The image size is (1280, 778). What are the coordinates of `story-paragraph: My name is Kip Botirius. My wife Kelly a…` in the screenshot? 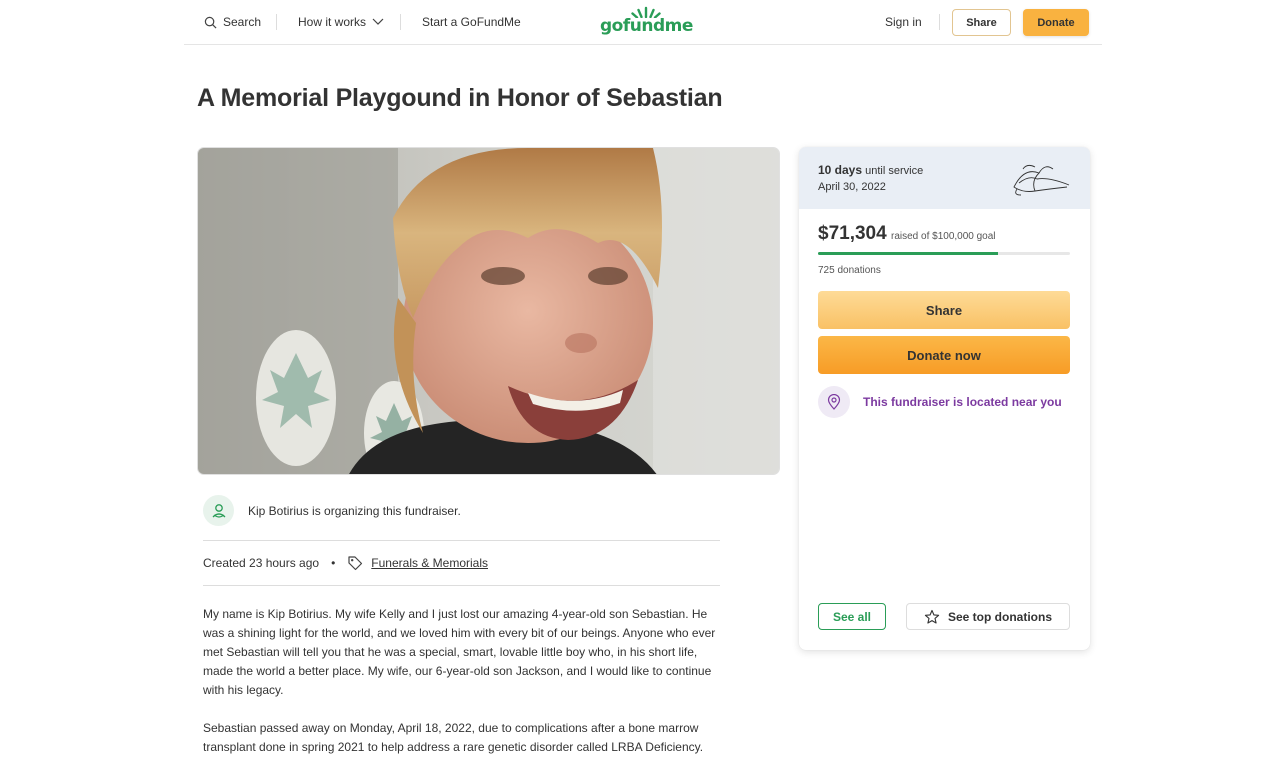 It's located at (459, 652).